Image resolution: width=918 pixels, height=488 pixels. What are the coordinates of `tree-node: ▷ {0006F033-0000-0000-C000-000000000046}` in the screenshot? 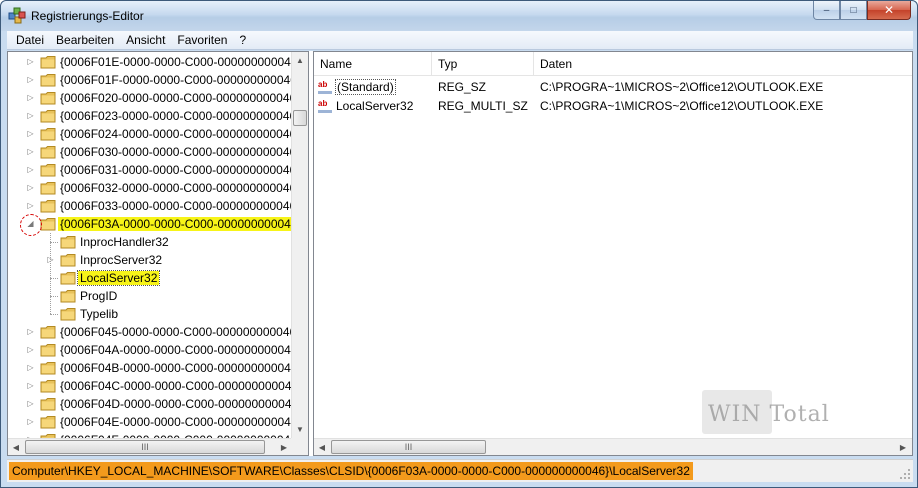 It's located at (154, 206).